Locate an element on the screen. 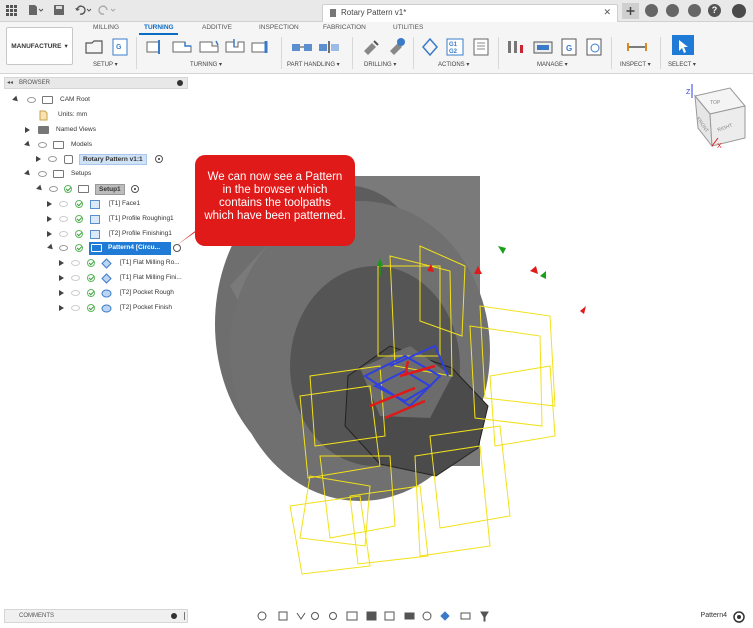  tree-item-named-views: Named Views is located at coordinates (96, 131).